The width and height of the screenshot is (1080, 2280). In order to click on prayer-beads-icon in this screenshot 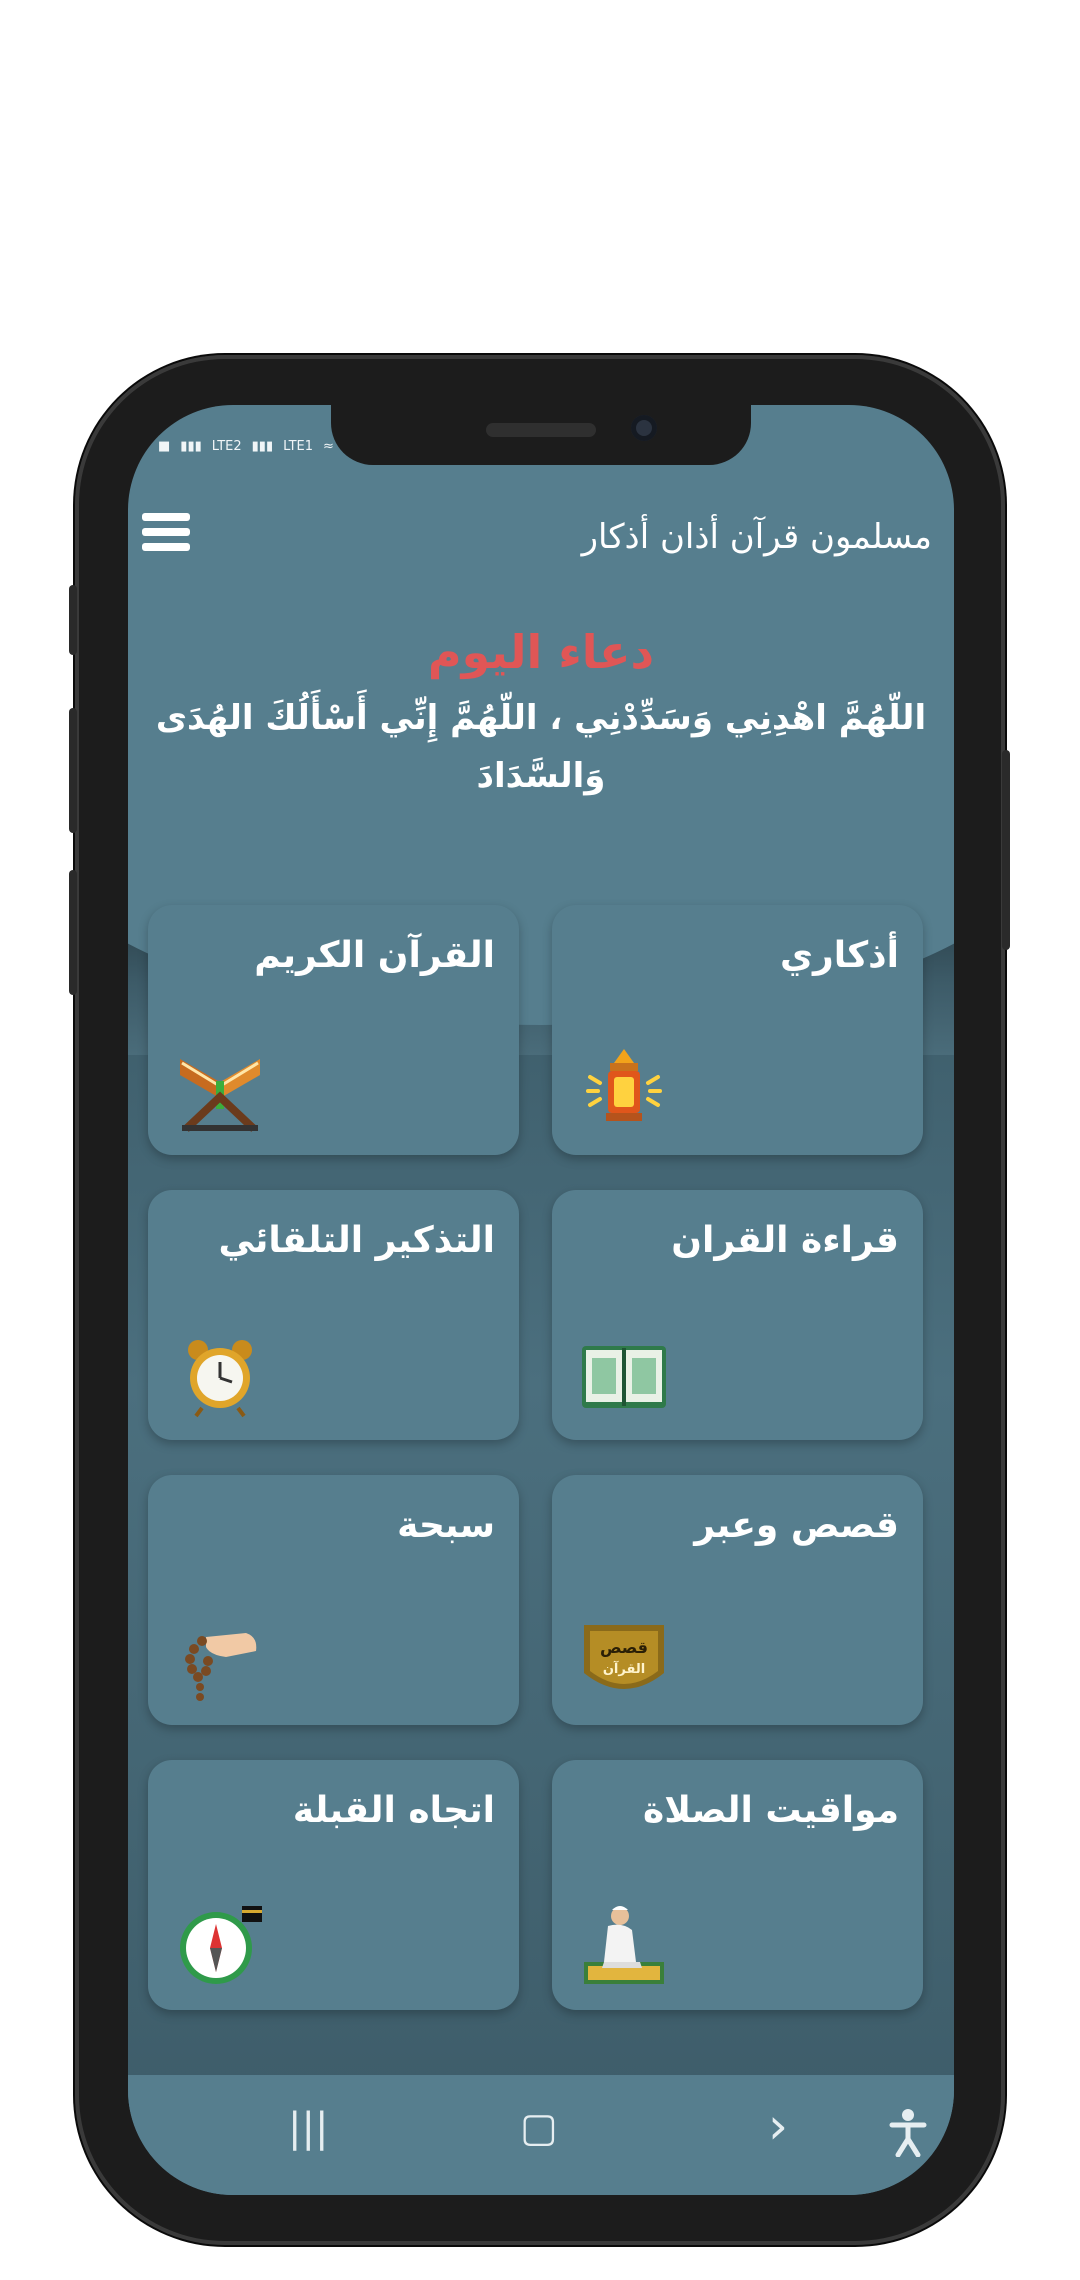, I will do `click(221, 1667)`.